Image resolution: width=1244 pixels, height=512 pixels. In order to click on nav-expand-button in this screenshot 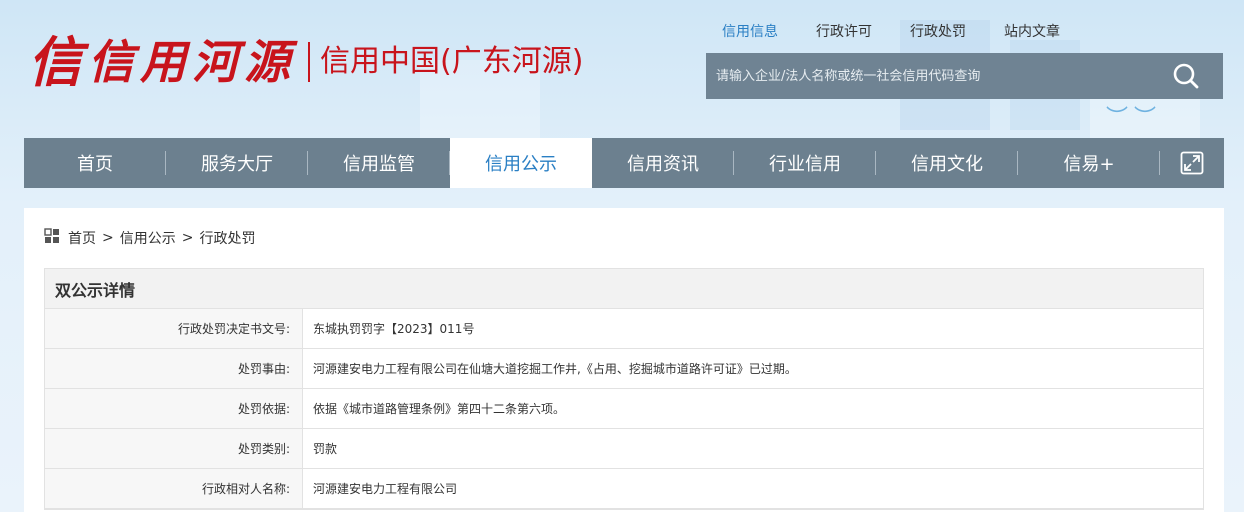, I will do `click(1192, 163)`.